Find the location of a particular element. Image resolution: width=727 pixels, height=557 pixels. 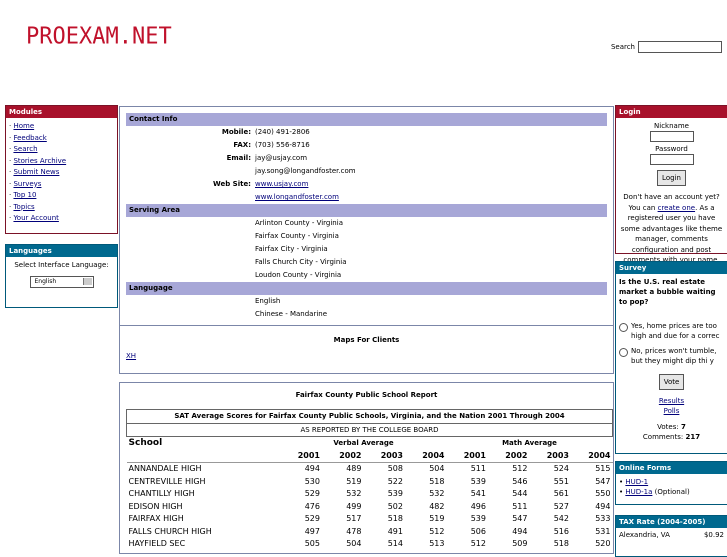

score-cell: 544 is located at coordinates (520, 493).